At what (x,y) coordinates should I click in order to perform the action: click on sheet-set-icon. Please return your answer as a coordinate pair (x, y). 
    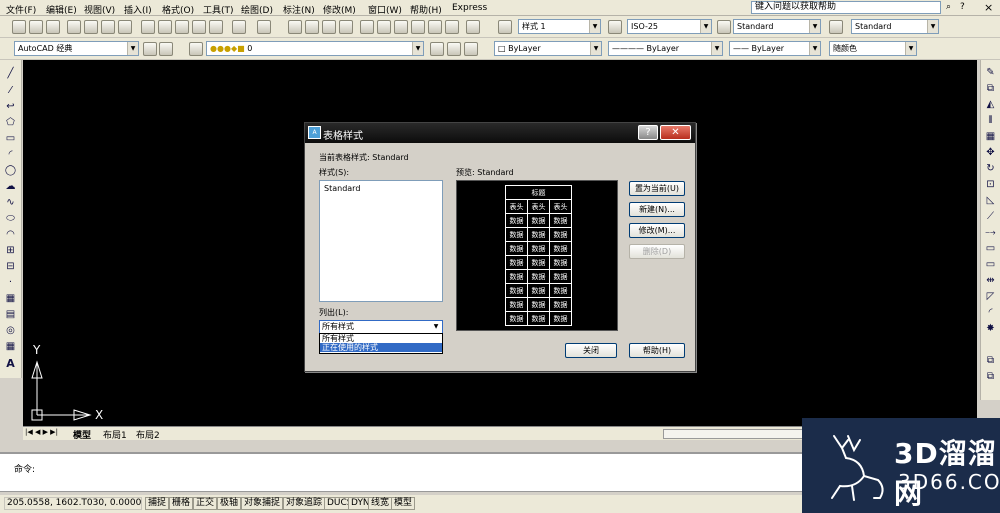
    Looking at the image, I should click on (418, 27).